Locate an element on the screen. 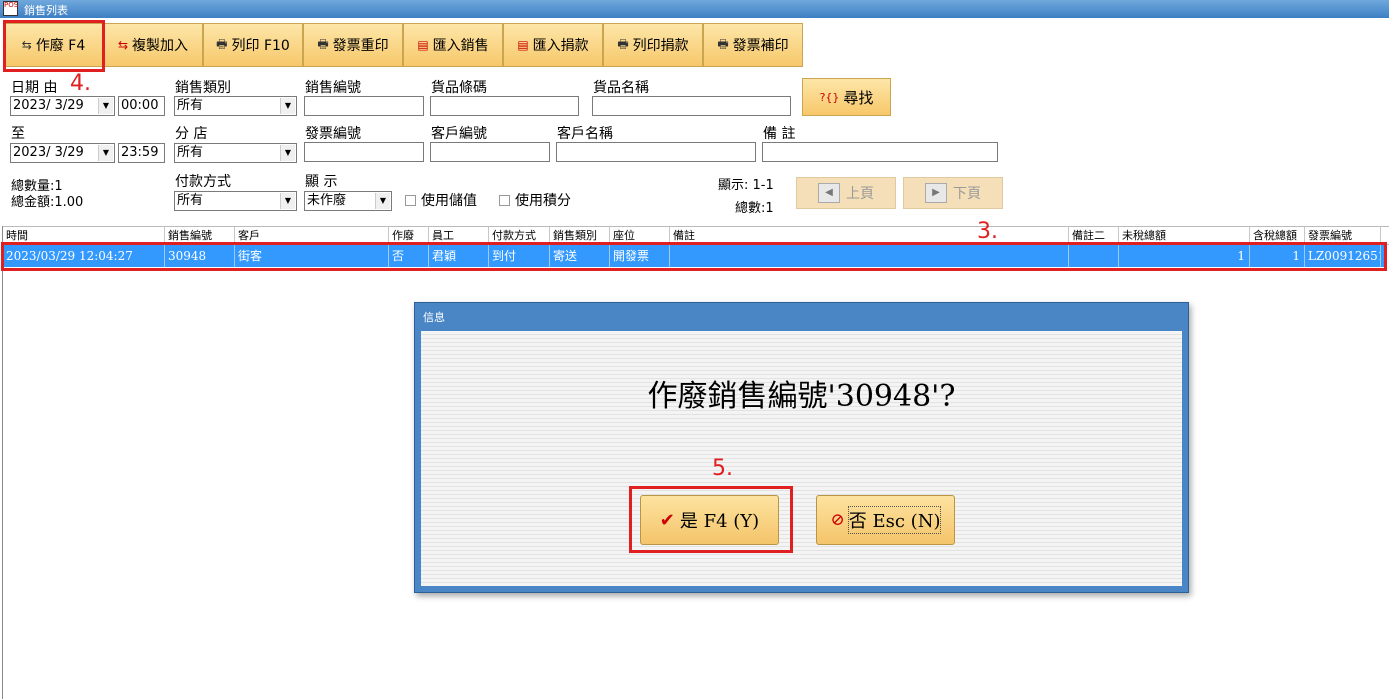 The width and height of the screenshot is (1389, 699). remark-label: 備 註 is located at coordinates (779, 134).